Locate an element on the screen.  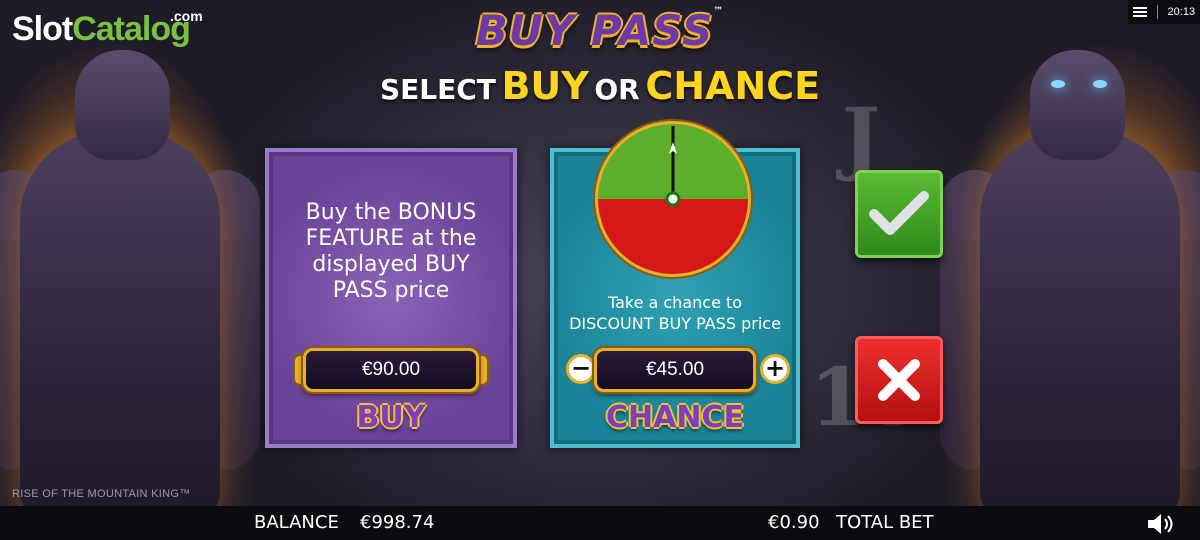
buy-button: BUY is located at coordinates (391, 417).